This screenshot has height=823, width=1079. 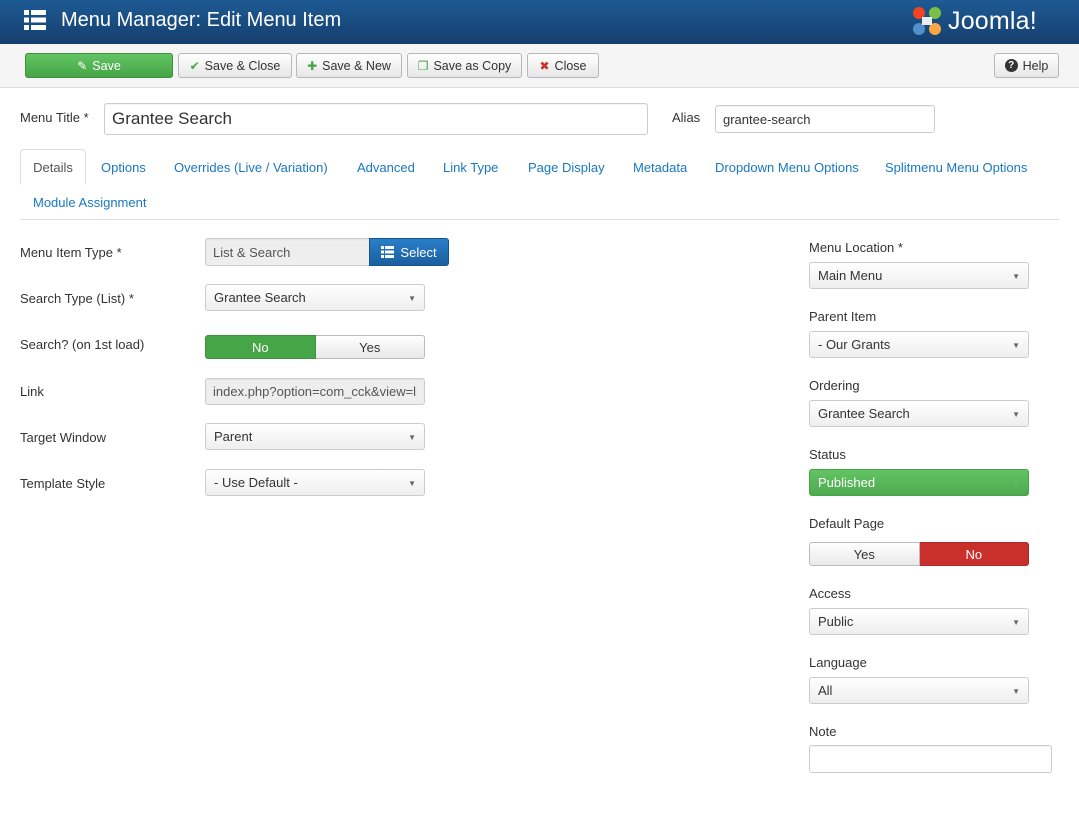 What do you see at coordinates (919, 413) in the screenshot?
I see `ordering-select: Grantee Search ▼` at bounding box center [919, 413].